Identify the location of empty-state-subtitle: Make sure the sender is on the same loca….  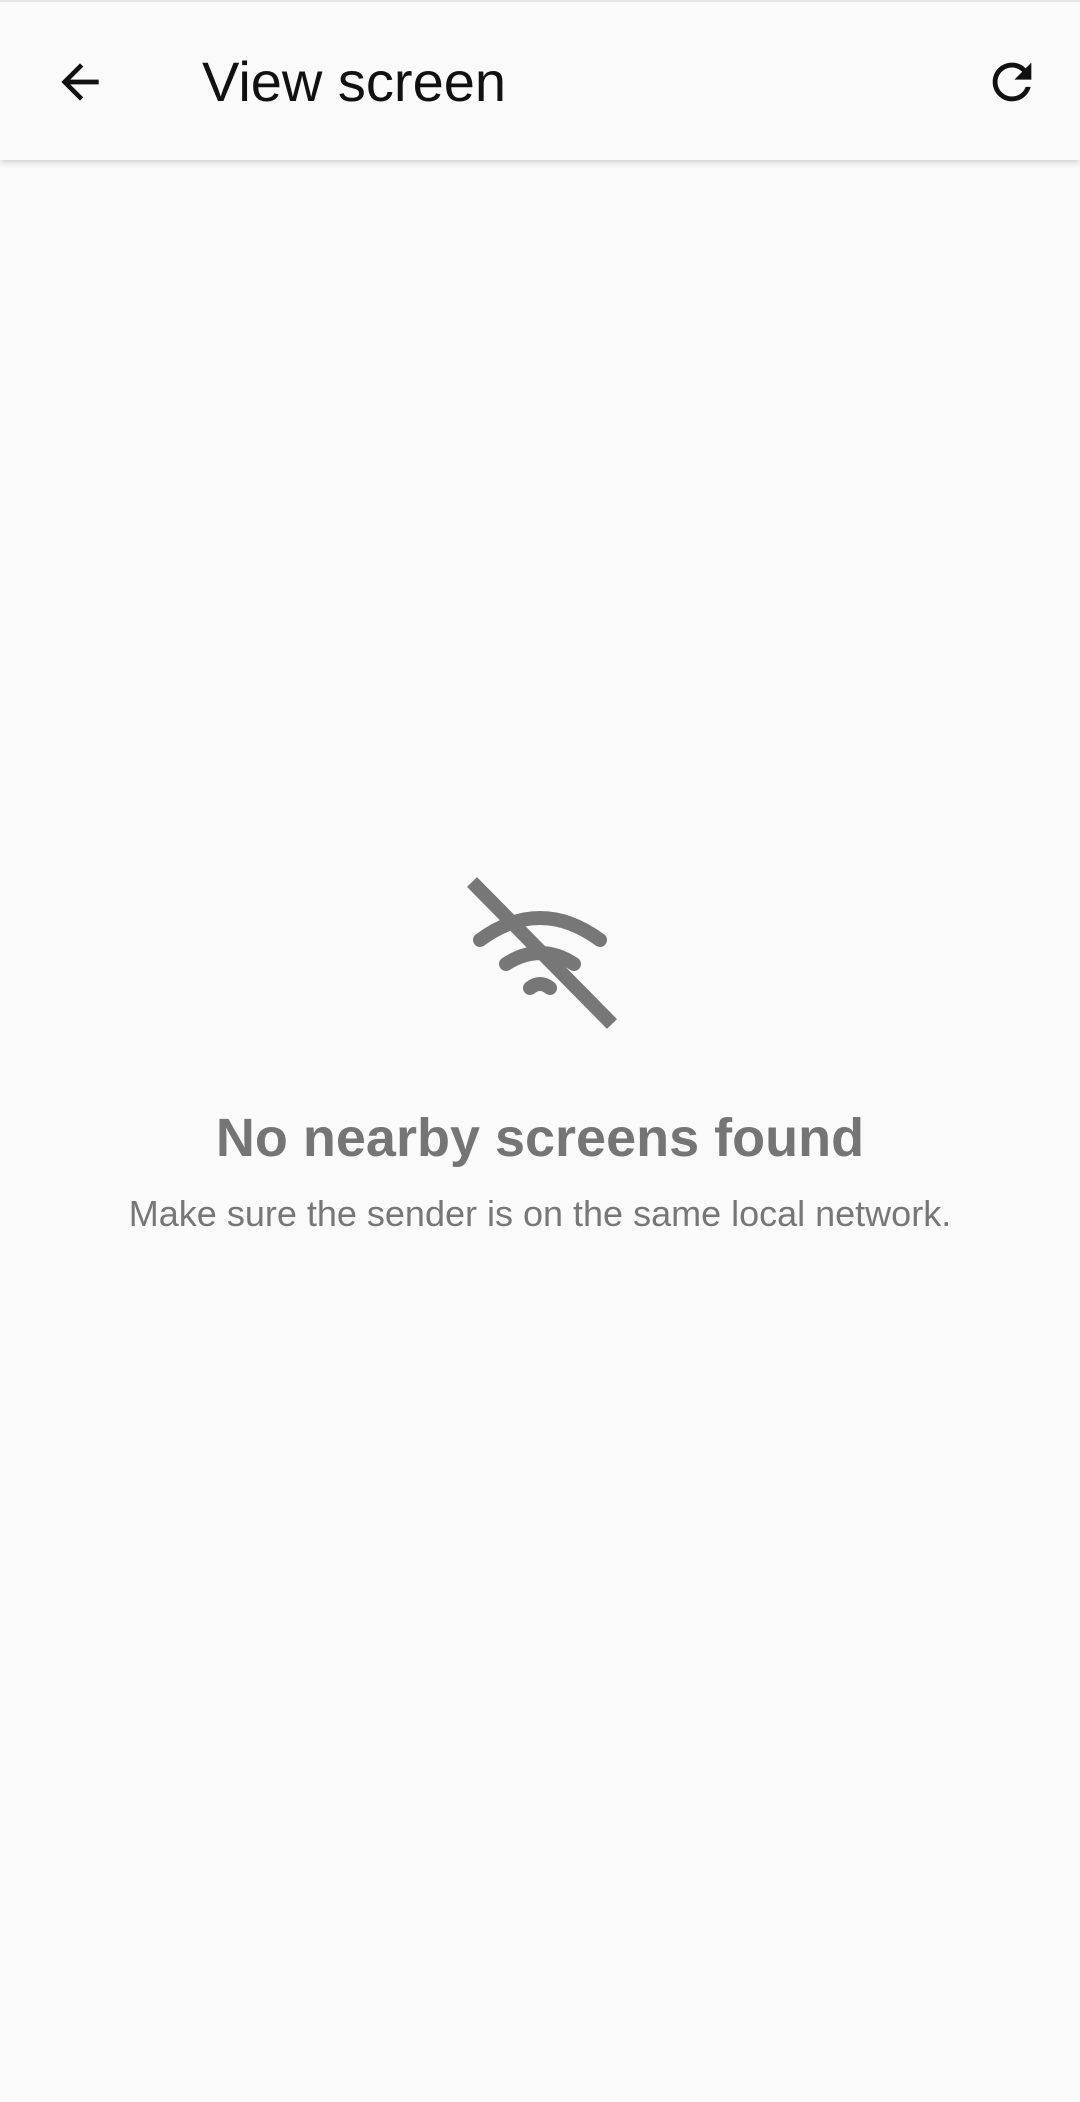
(540, 1213).